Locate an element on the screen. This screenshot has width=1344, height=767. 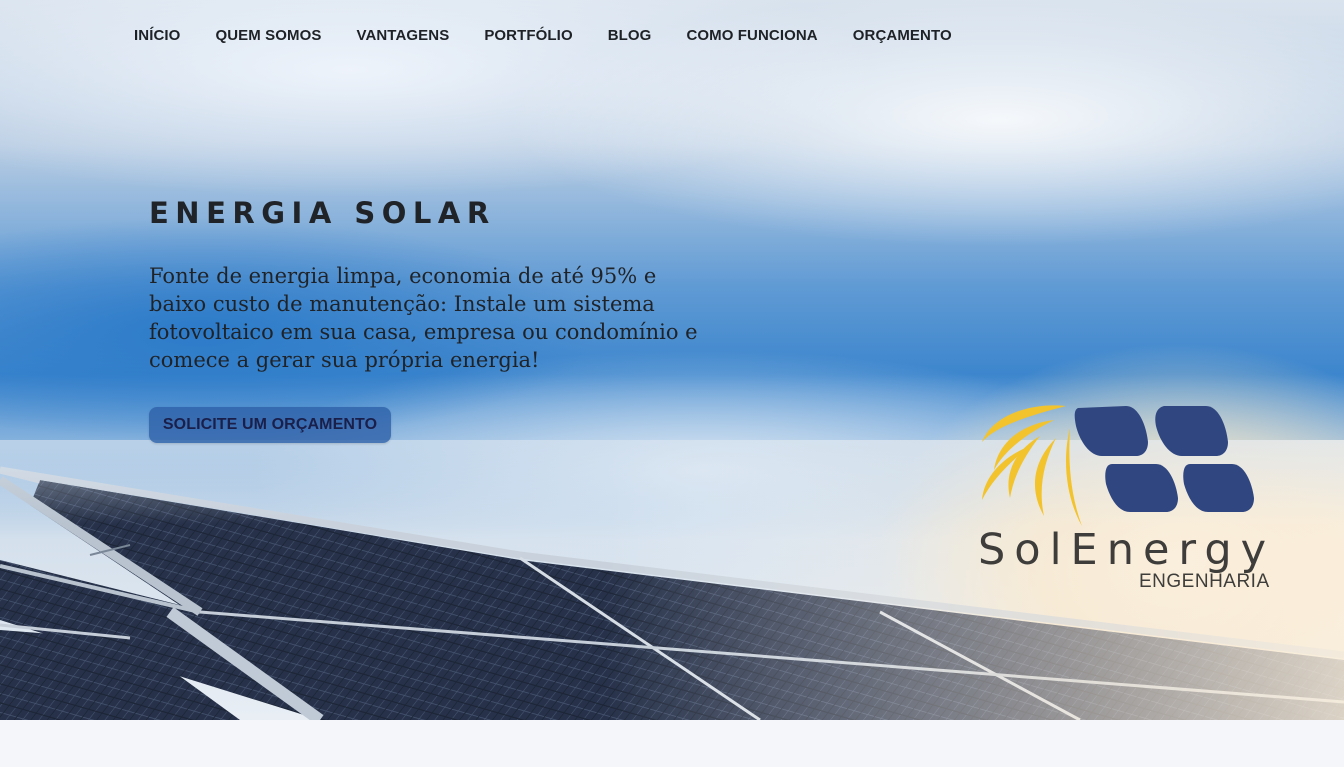
nav-item-portfolio: PORTFÓLIO is located at coordinates (528, 36).